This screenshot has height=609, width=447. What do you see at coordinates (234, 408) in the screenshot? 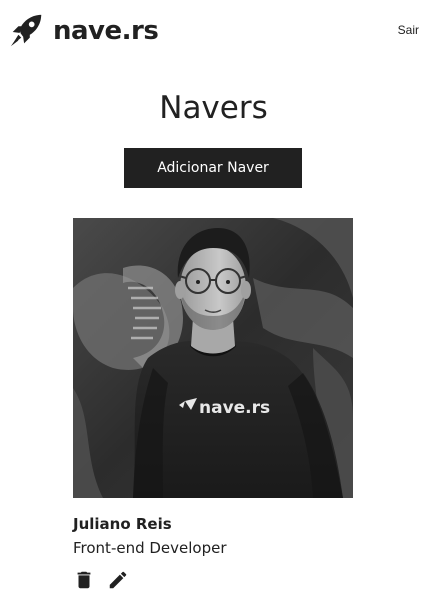
I see `shirt-text: nave.rs` at bounding box center [234, 408].